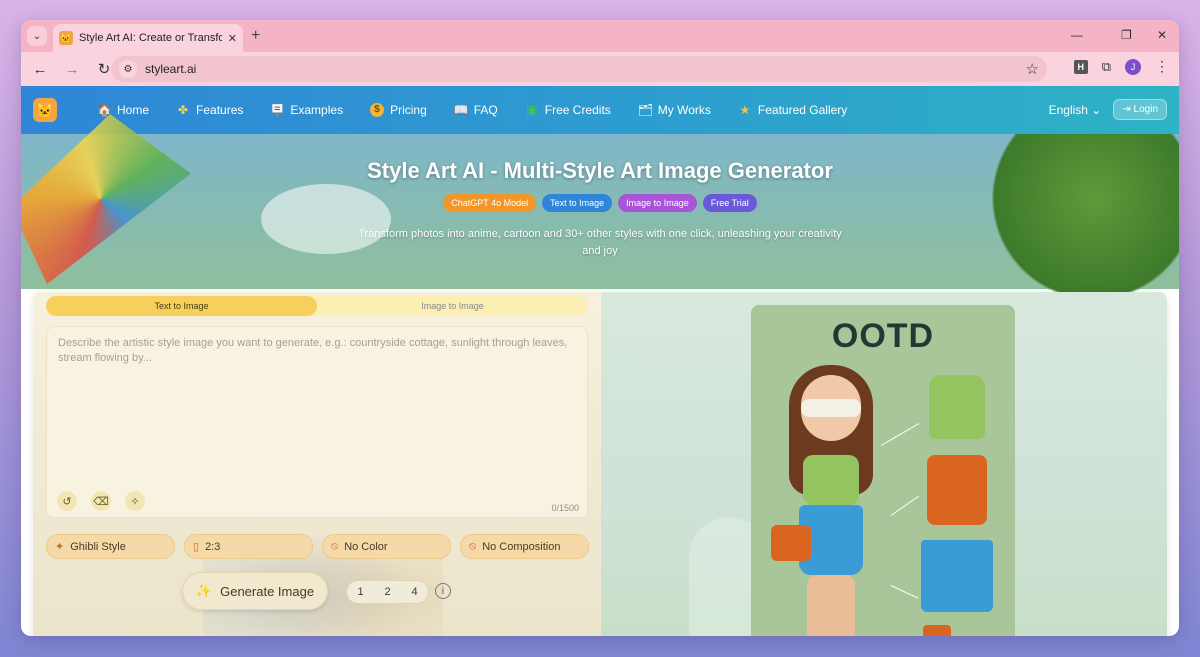 The height and width of the screenshot is (657, 1200). I want to click on chevron-down-icon: ⌄, so click(1096, 109).